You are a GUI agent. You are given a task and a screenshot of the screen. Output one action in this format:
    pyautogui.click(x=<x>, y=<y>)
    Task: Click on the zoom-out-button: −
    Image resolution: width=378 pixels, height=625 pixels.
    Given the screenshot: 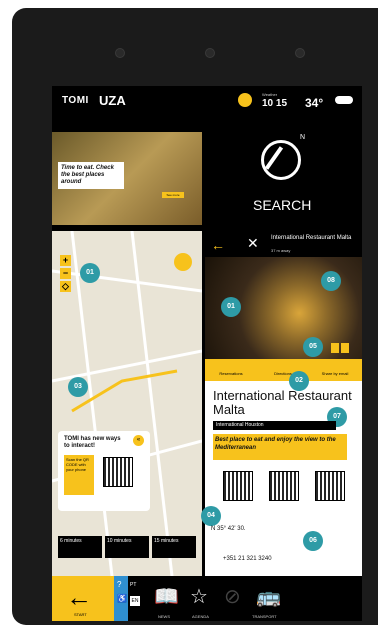 What is the action you would take?
    pyautogui.click(x=65, y=273)
    